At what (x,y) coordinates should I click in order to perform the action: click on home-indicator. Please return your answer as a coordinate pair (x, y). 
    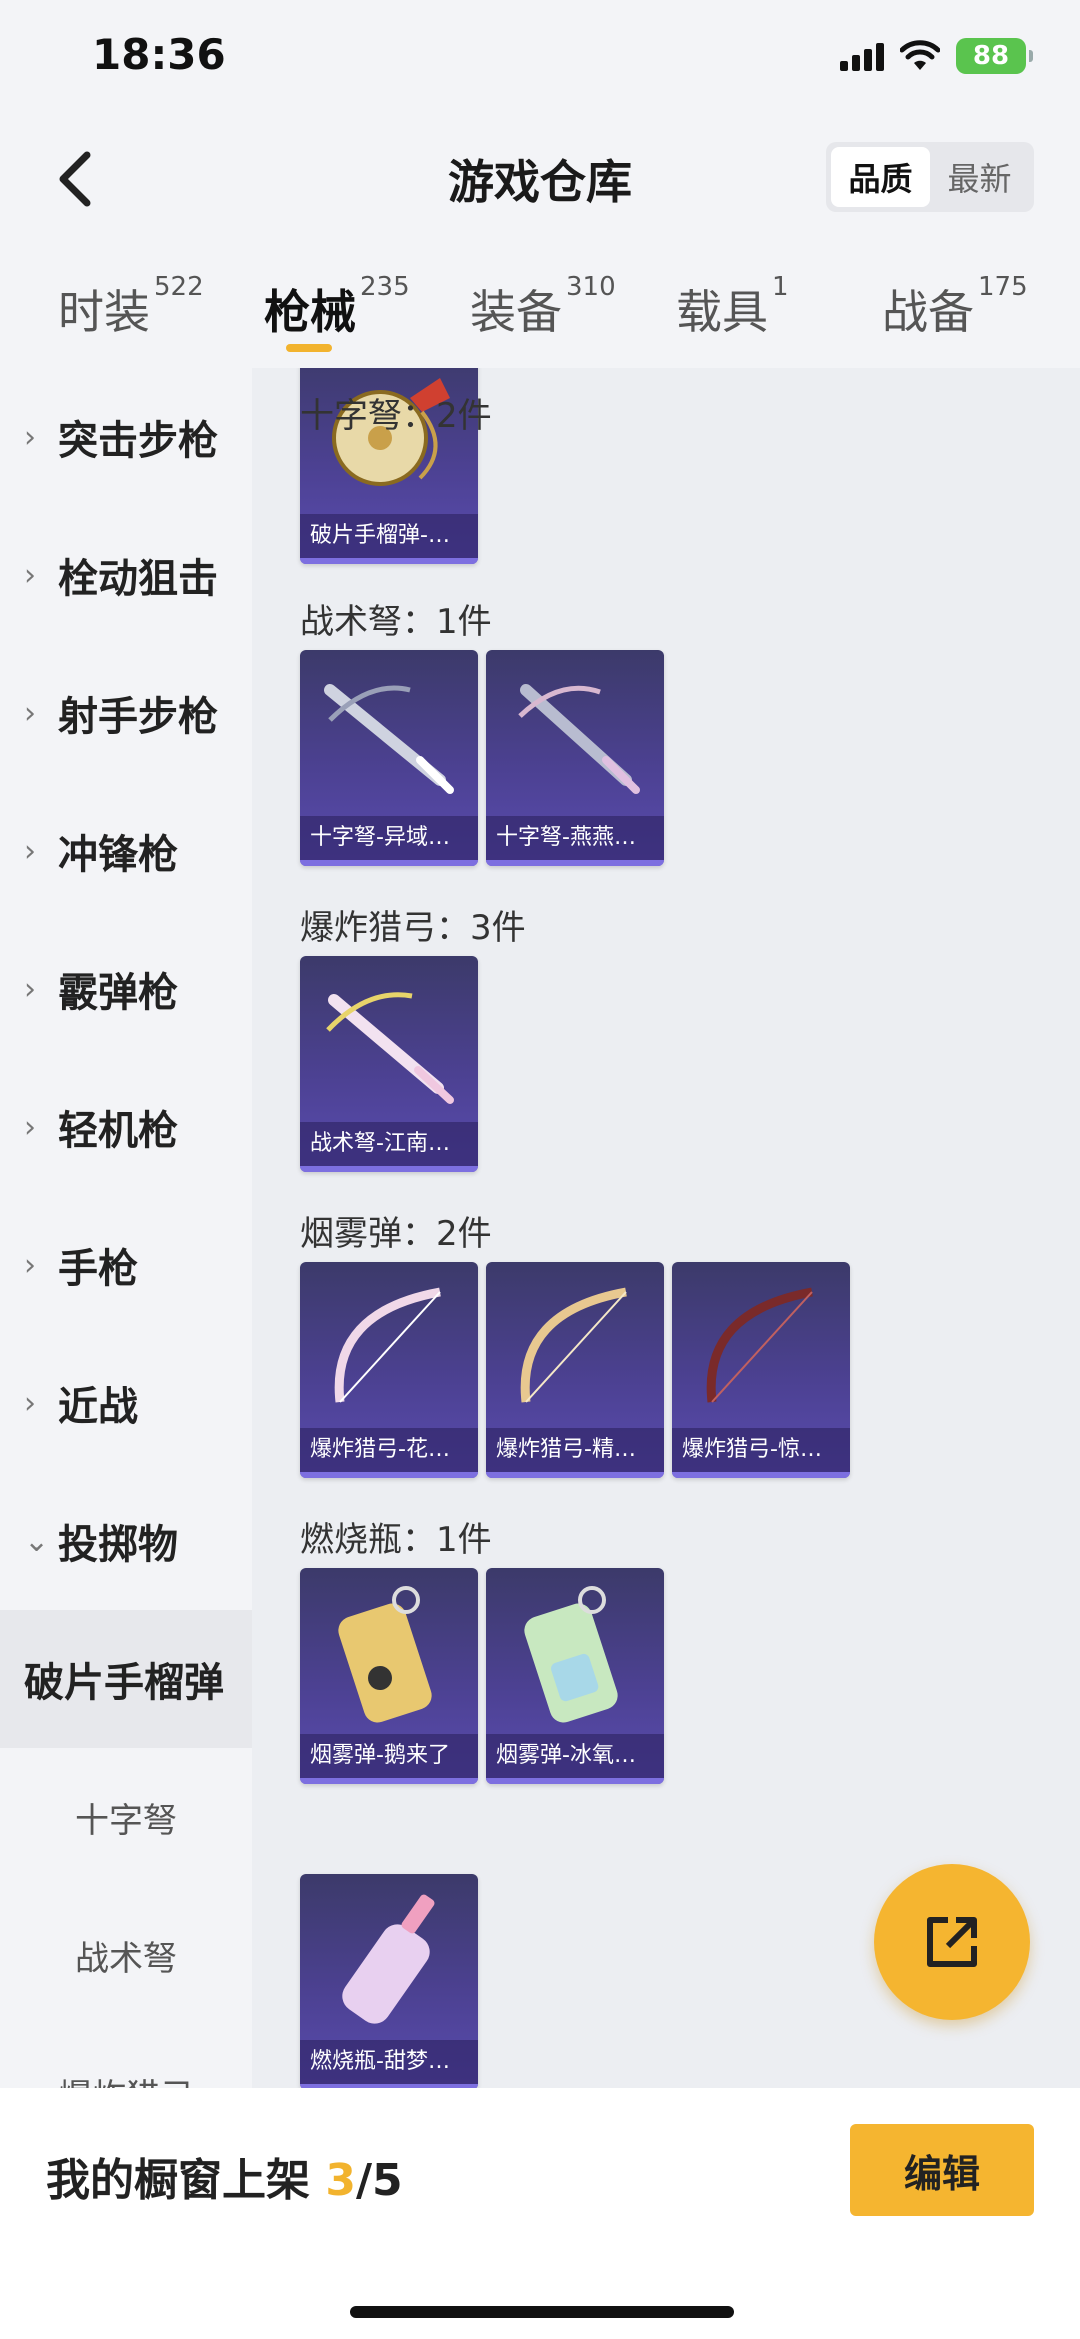
    Looking at the image, I should click on (542, 2312).